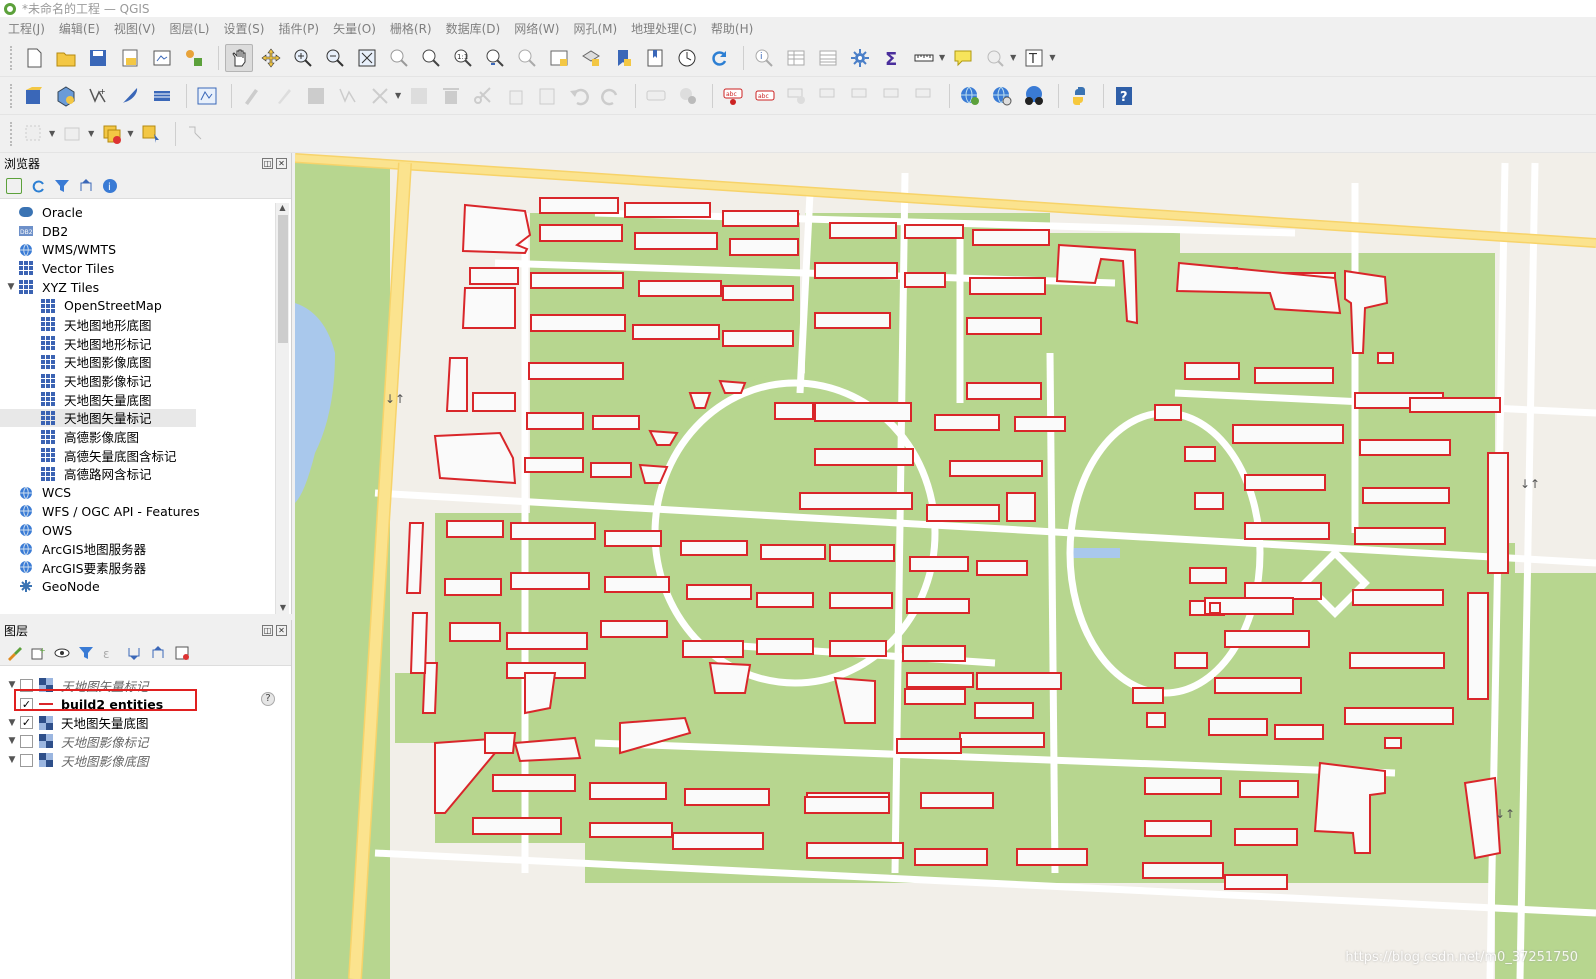  Describe the element at coordinates (136, 399) in the screenshot. I see `browser-item: 天地图矢量底图` at that location.